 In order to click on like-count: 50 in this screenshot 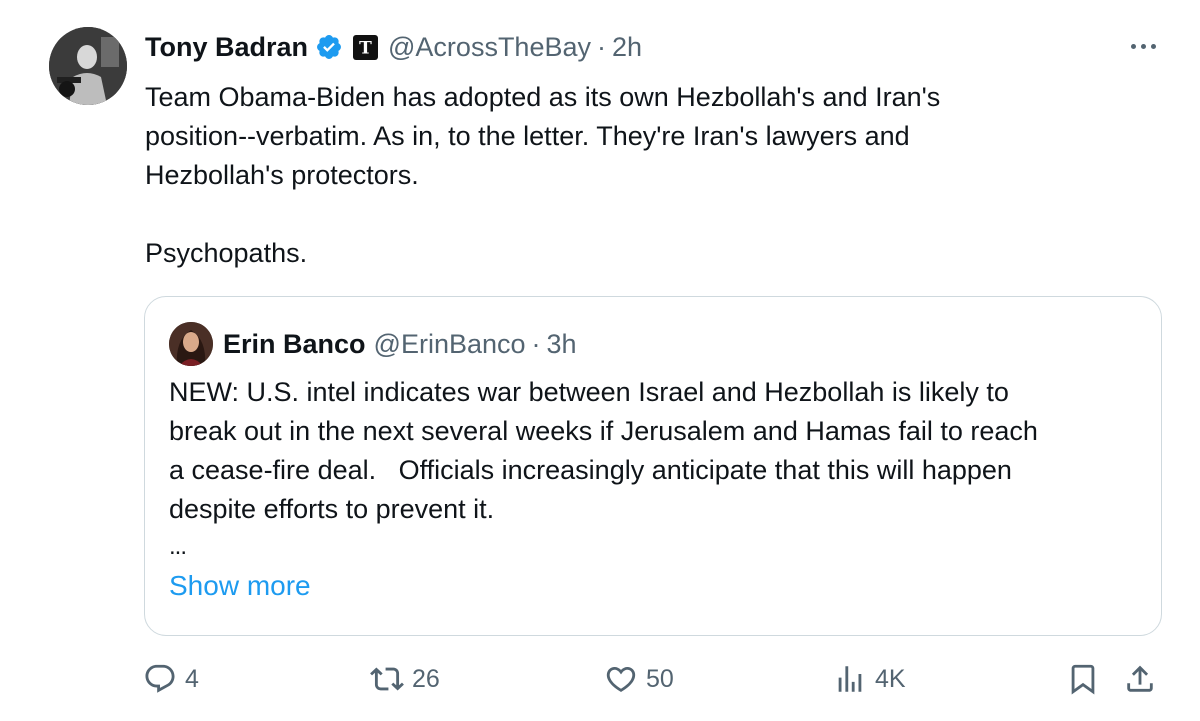, I will do `click(660, 678)`.